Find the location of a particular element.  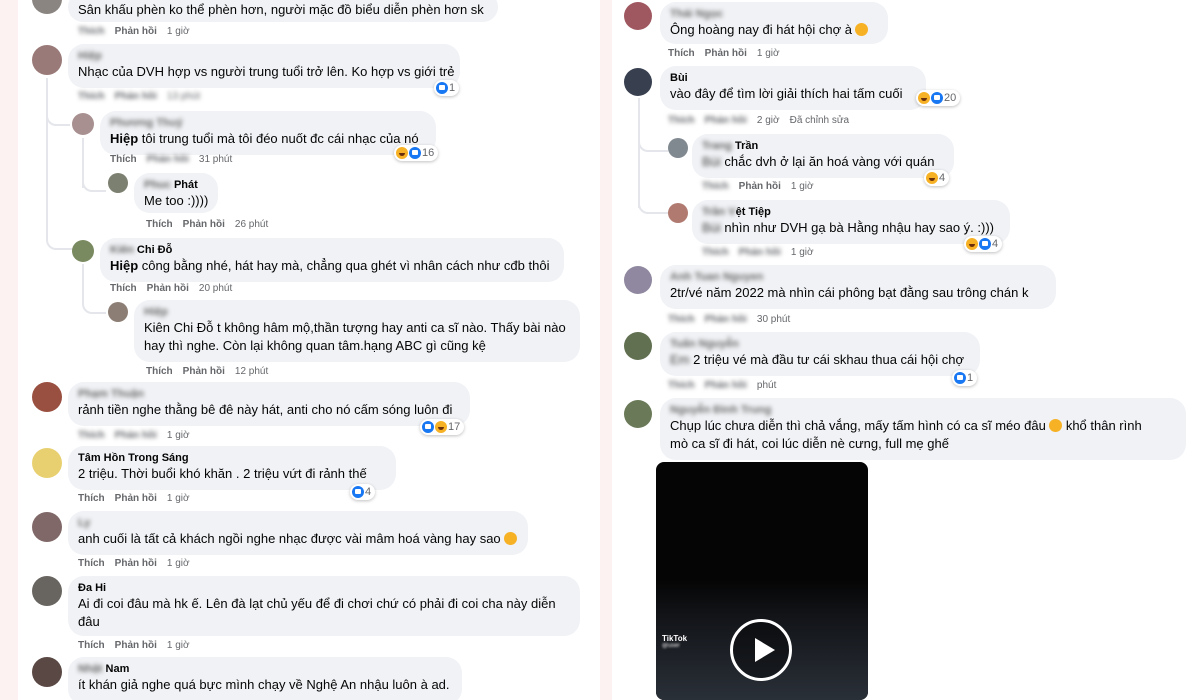

commenter-name: Nhật Nam is located at coordinates (265, 669).